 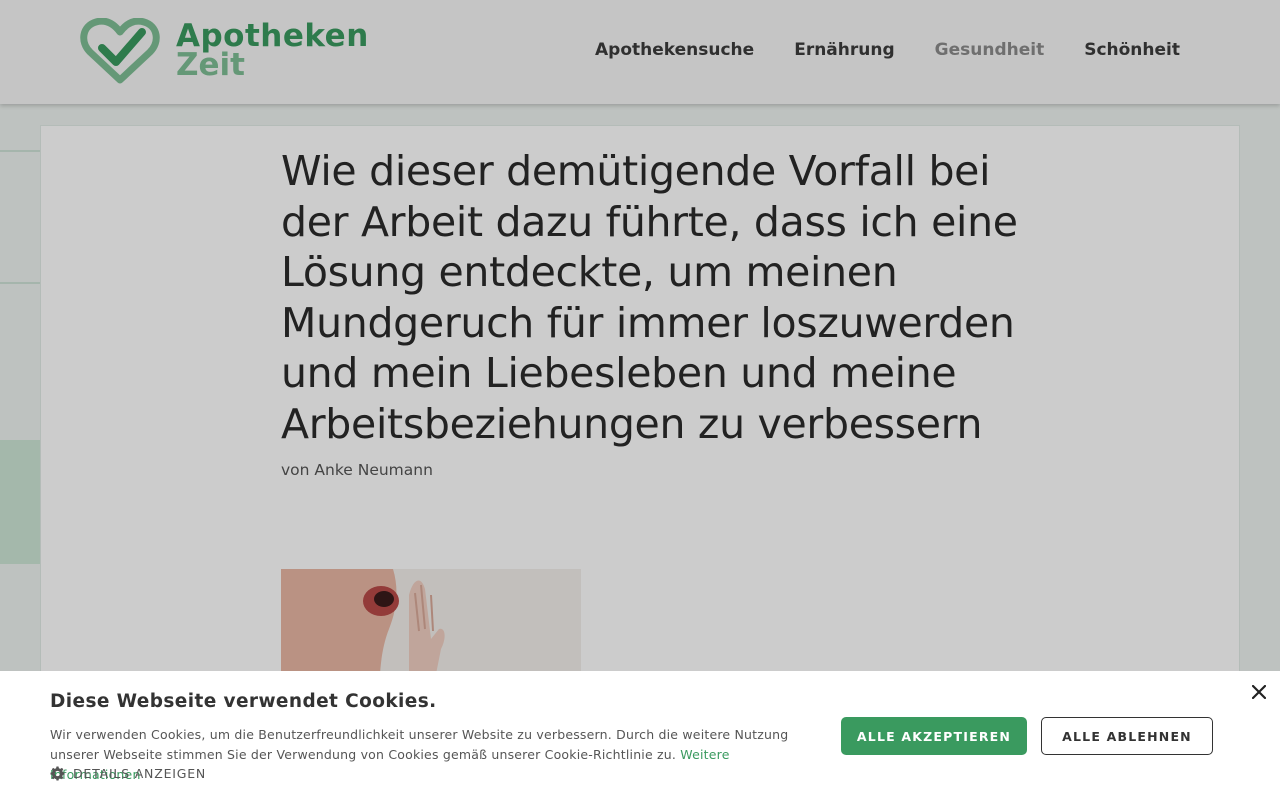 I want to click on reject-all-button: ALLE ABLEHNEN, so click(x=1127, y=736).